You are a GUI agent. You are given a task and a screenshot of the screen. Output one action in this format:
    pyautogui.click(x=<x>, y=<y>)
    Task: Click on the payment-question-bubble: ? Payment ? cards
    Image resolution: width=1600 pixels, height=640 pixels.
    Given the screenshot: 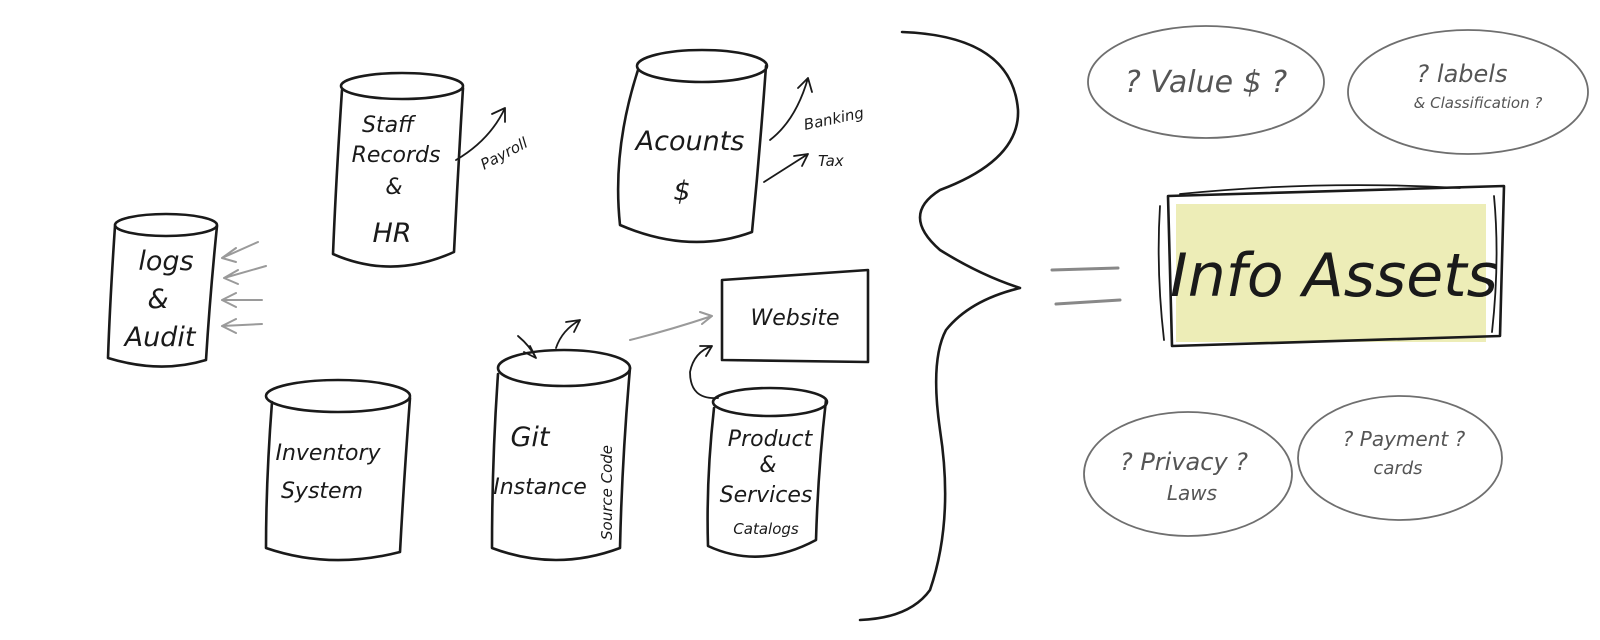 What is the action you would take?
    pyautogui.click(x=1400, y=458)
    